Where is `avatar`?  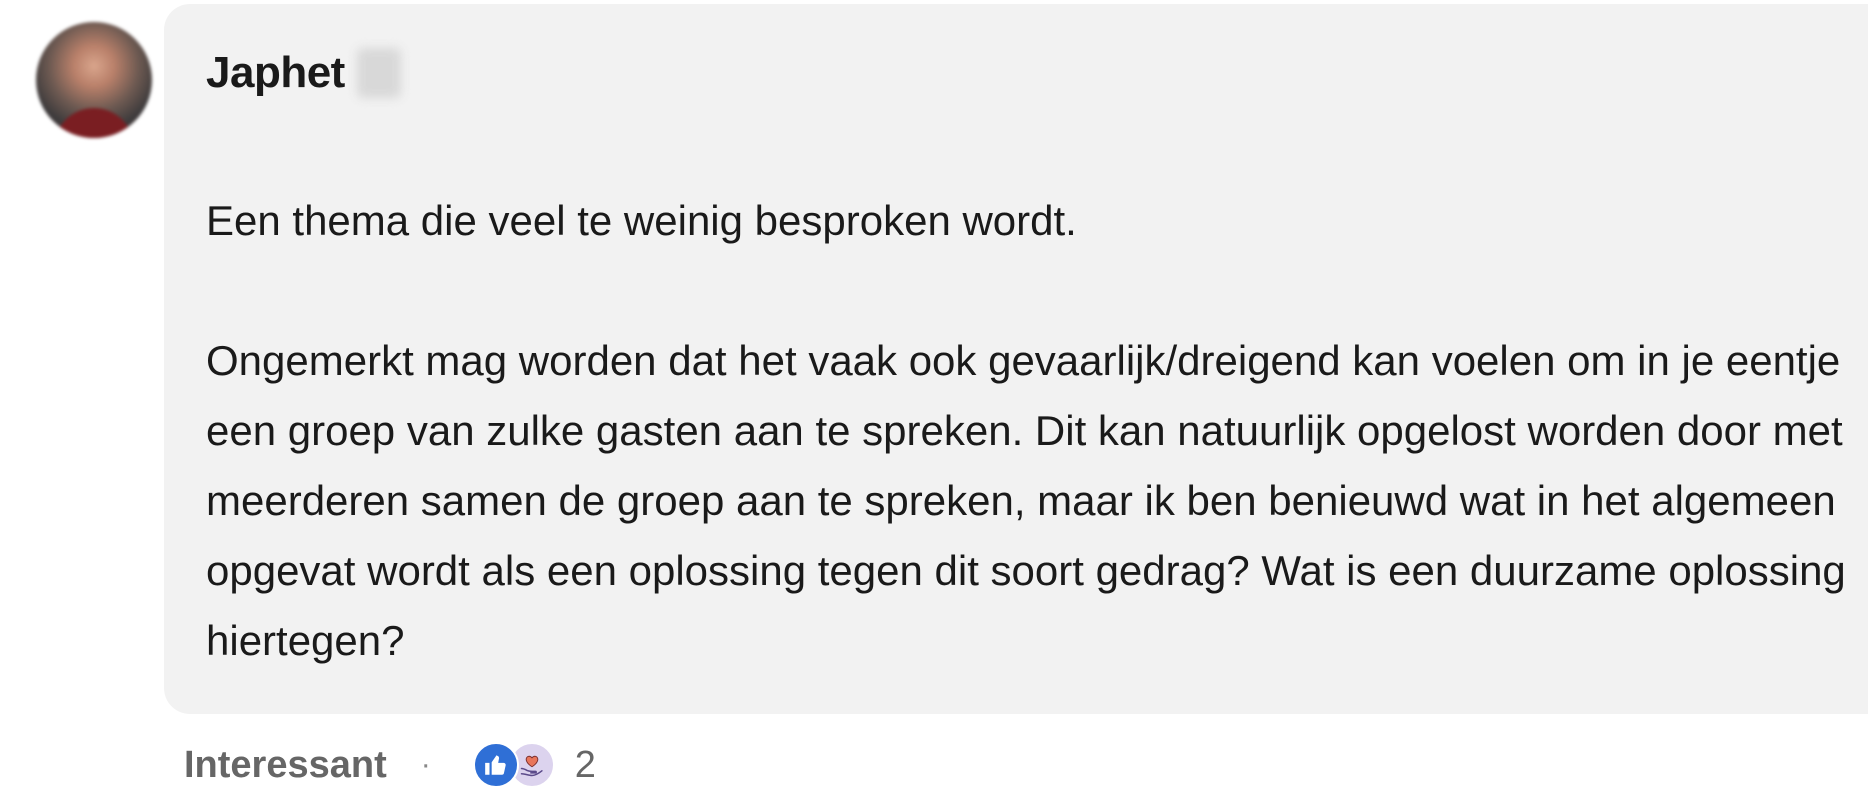 avatar is located at coordinates (94, 80).